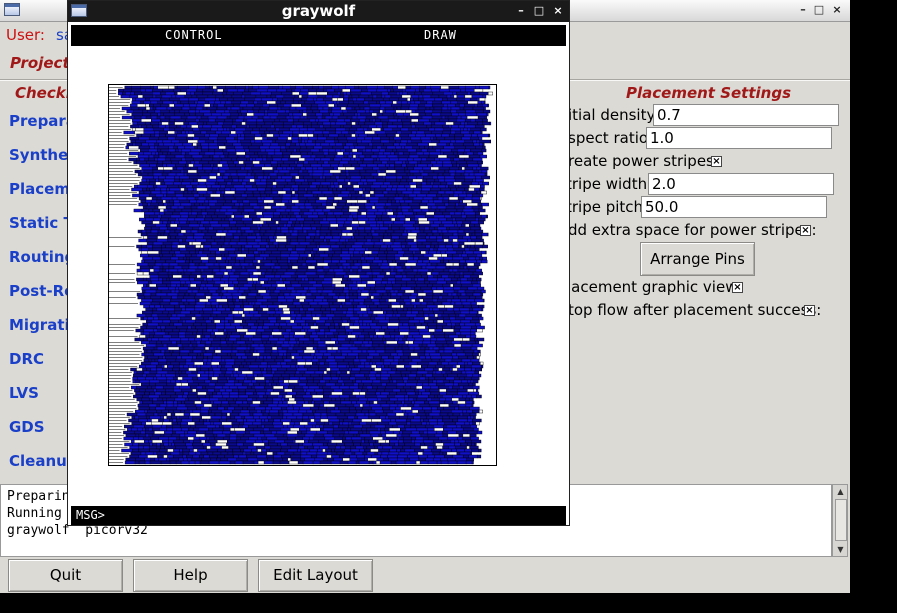  I want to click on scroll-up-icon: ▲, so click(840, 491).